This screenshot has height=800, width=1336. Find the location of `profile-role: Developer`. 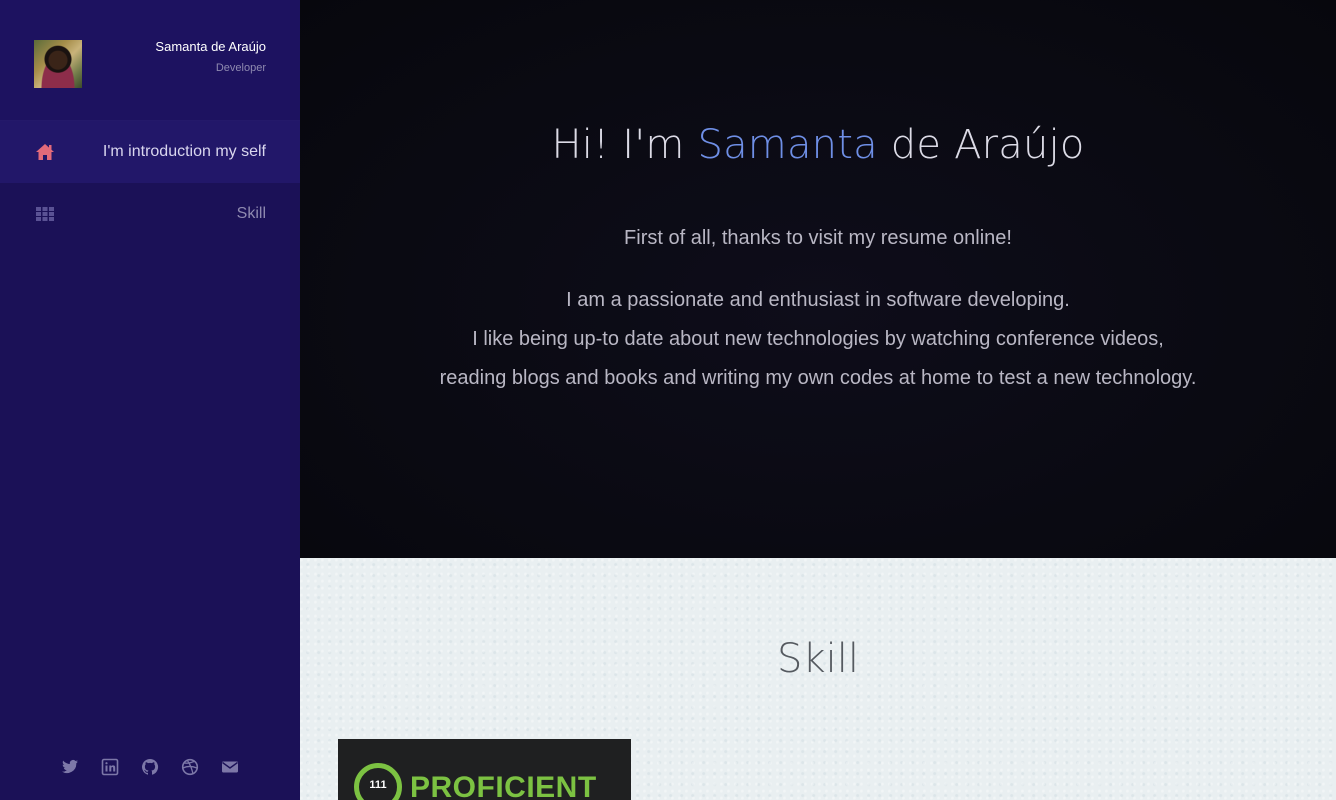

profile-role: Developer is located at coordinates (240, 68).